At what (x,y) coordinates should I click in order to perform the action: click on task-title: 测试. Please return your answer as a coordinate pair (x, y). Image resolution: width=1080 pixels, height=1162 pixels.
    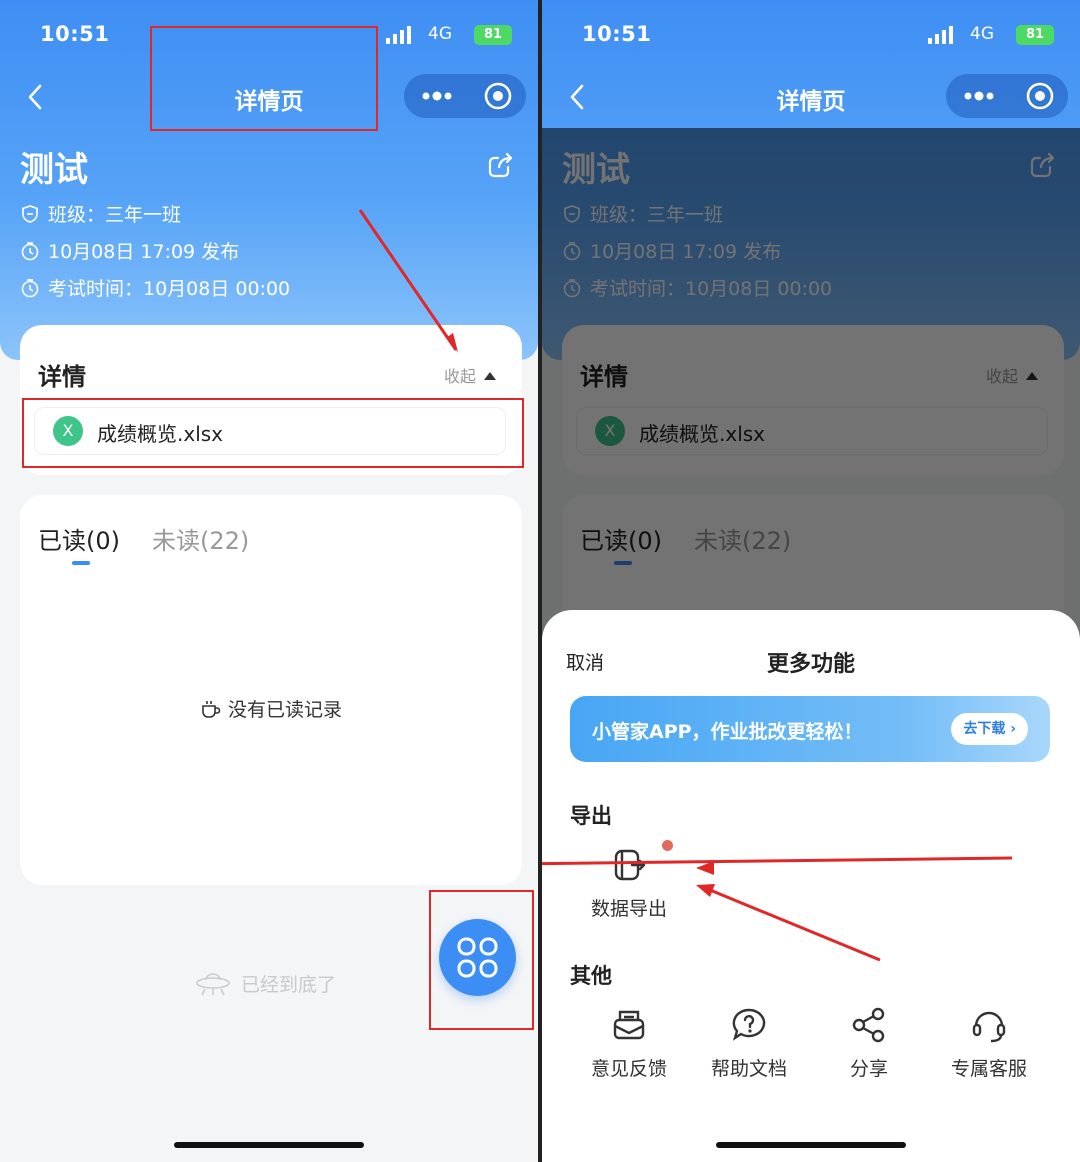
    Looking at the image, I should click on (54, 170).